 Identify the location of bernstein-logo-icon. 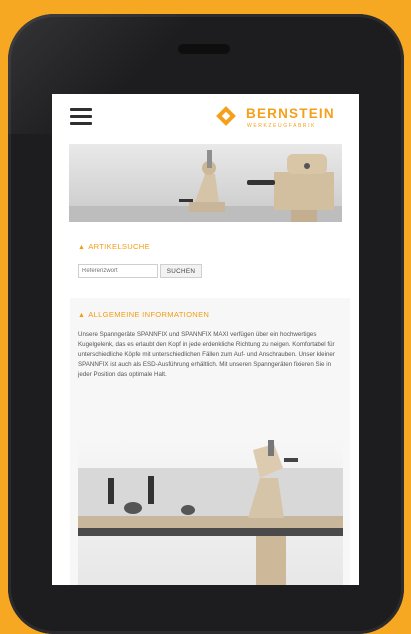
(226, 116).